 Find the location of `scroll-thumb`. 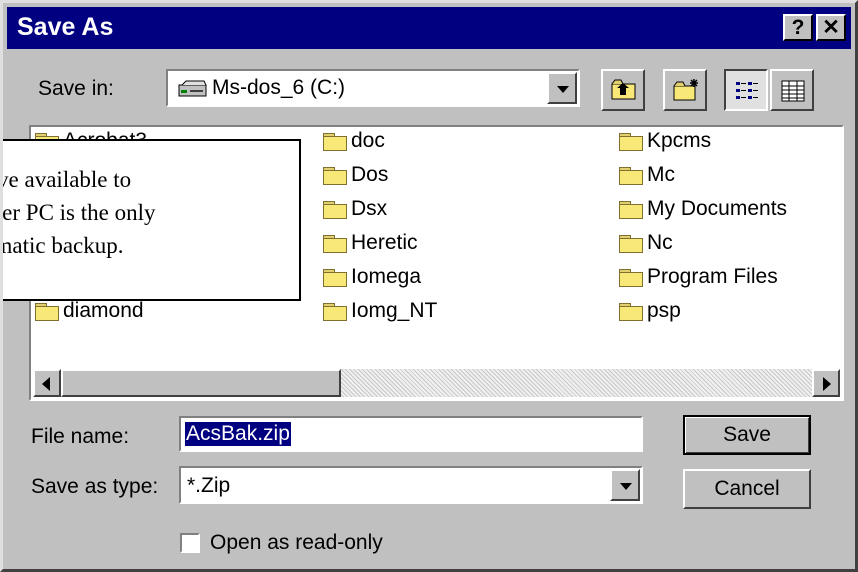

scroll-thumb is located at coordinates (201, 383).